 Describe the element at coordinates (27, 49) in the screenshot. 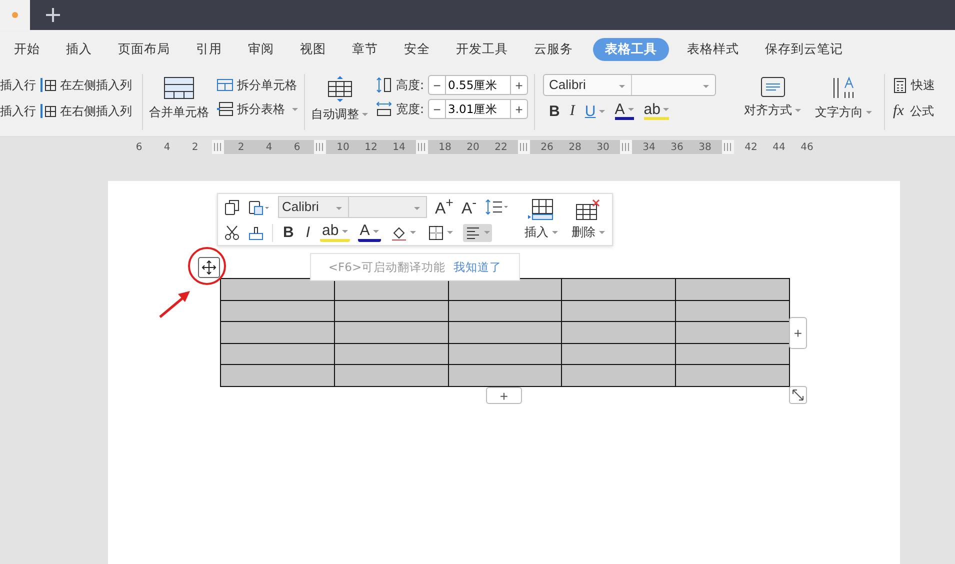

I see `menu-tab: 开始` at that location.